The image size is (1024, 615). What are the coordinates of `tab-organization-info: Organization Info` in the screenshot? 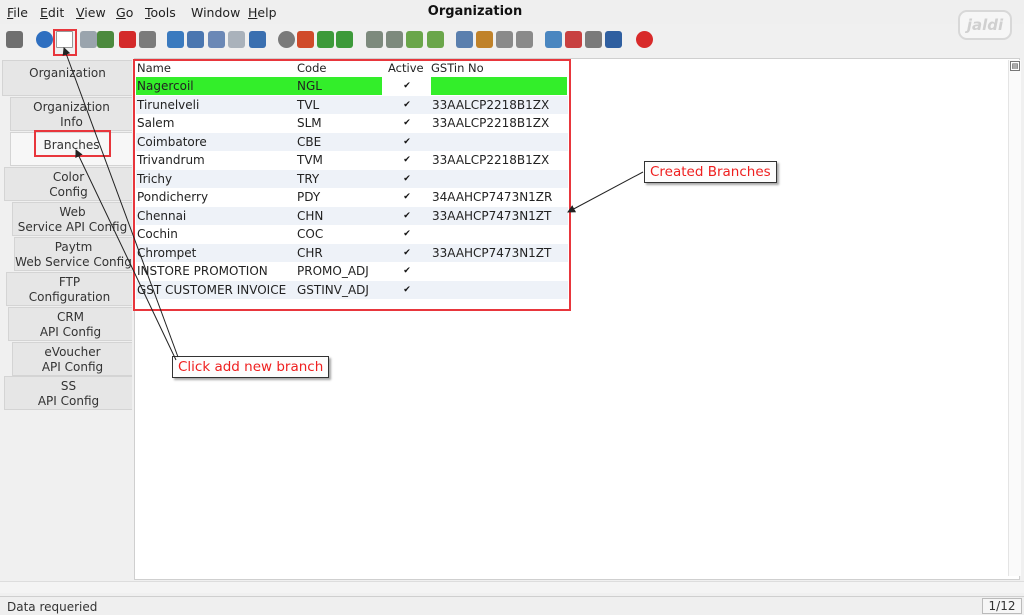 It's located at (71, 114).